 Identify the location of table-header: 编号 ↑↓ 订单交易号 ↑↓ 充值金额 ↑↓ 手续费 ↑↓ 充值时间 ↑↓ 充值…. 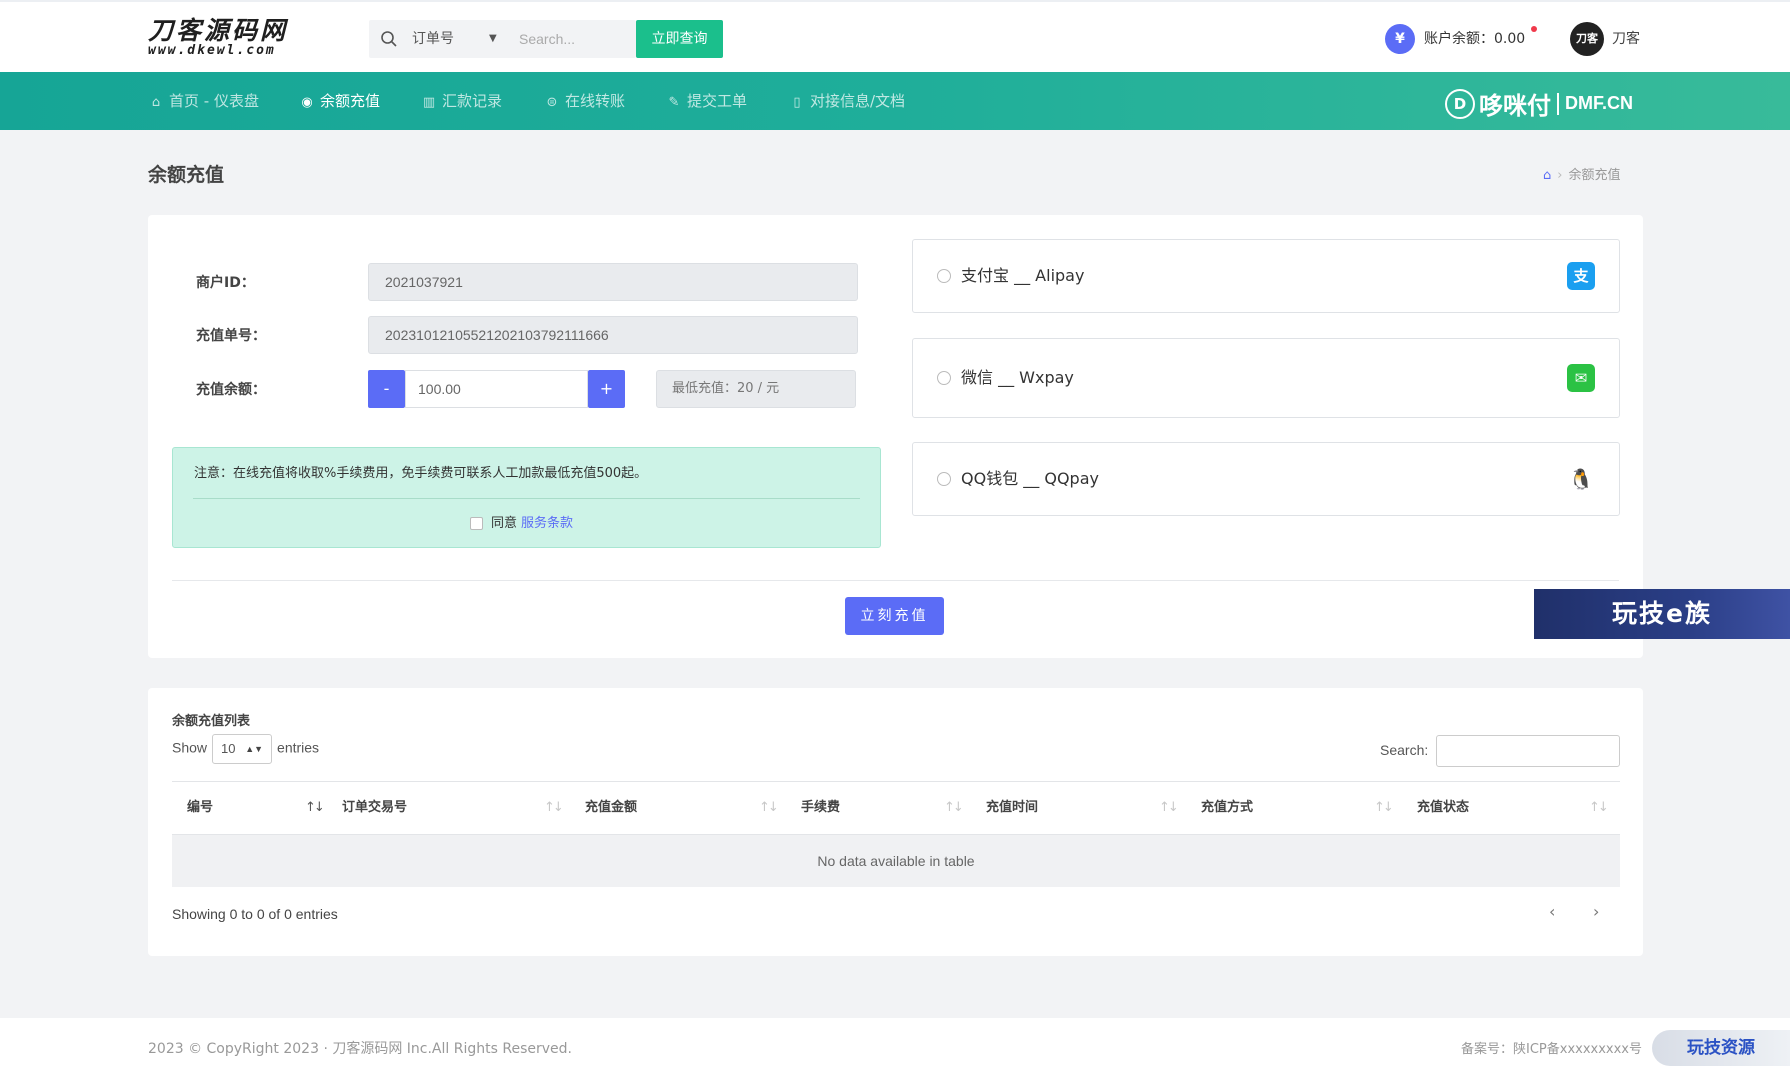
(896, 808).